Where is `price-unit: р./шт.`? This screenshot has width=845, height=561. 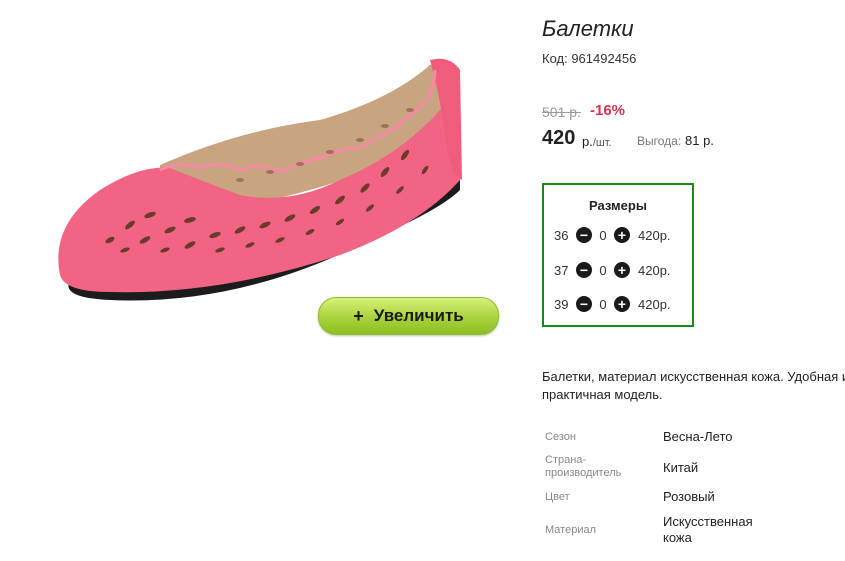
price-unit: р./шт. is located at coordinates (597, 141).